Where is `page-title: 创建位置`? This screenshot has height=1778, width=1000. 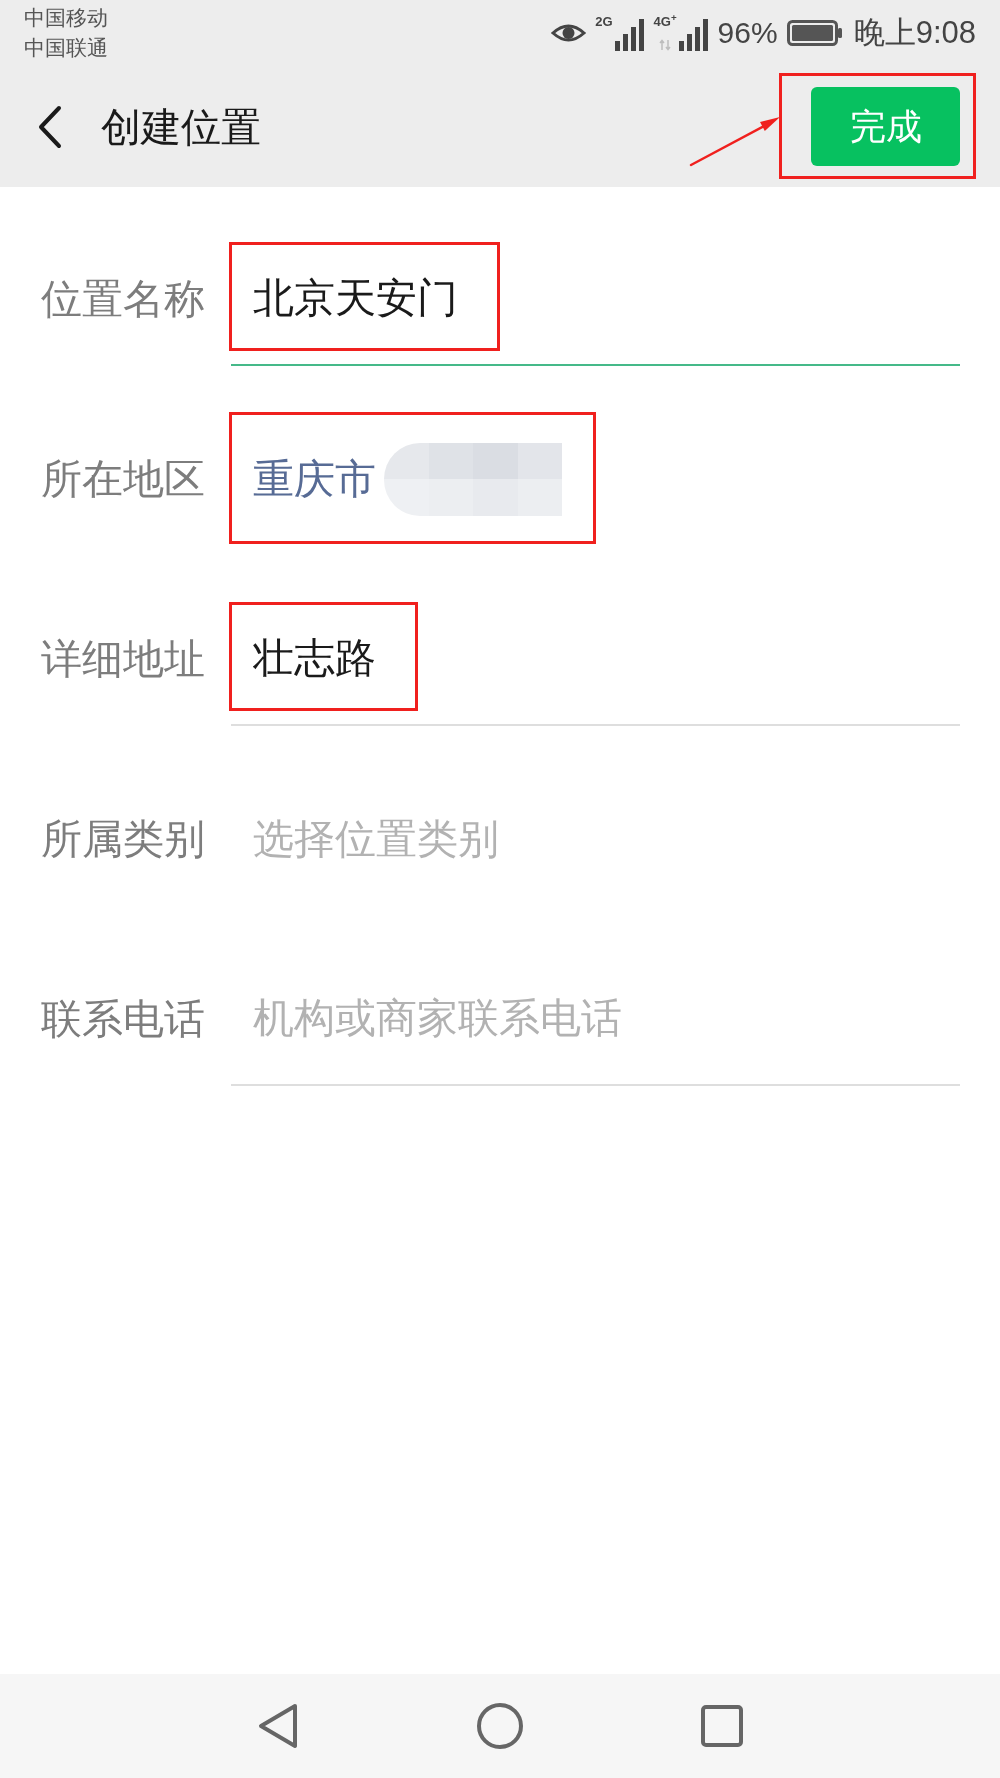 page-title: 创建位置 is located at coordinates (181, 127).